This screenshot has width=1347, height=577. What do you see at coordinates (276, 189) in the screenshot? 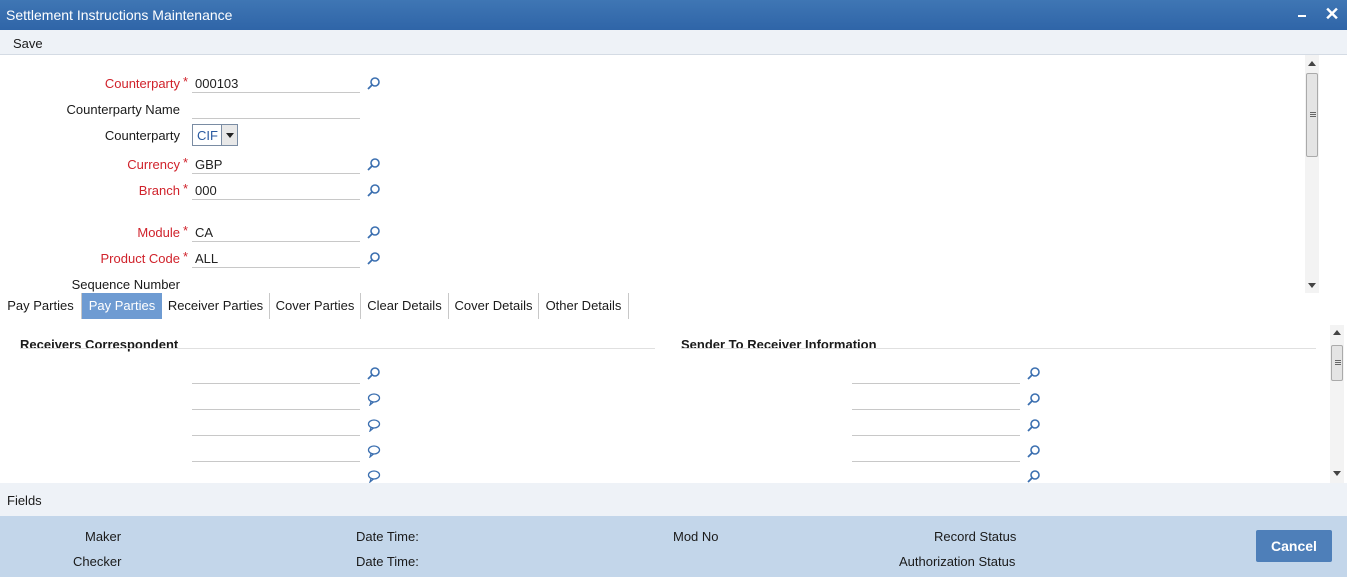
I see `branch-field` at bounding box center [276, 189].